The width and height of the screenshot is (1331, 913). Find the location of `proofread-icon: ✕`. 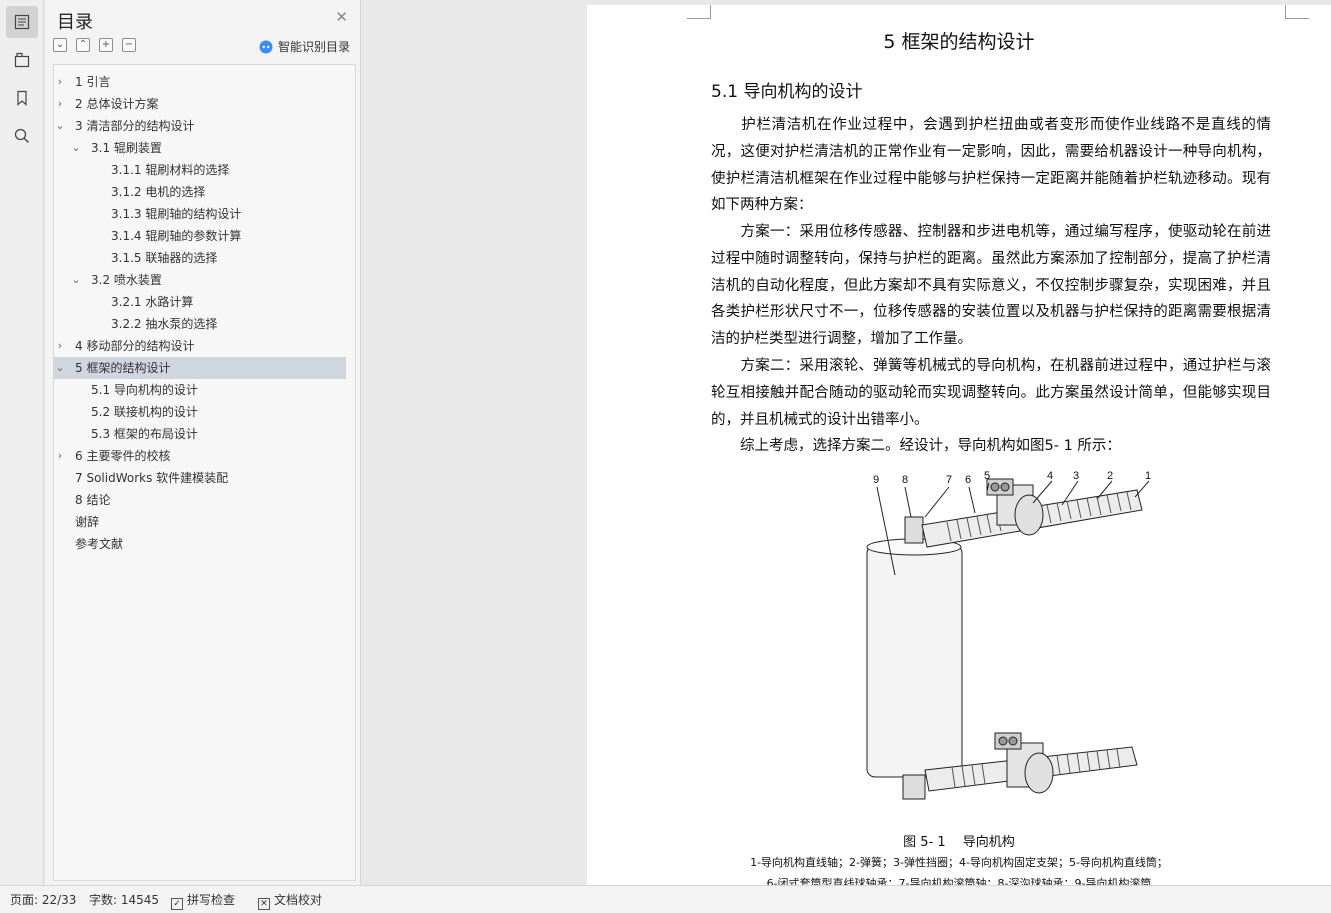

proofread-icon: ✕ is located at coordinates (264, 904).